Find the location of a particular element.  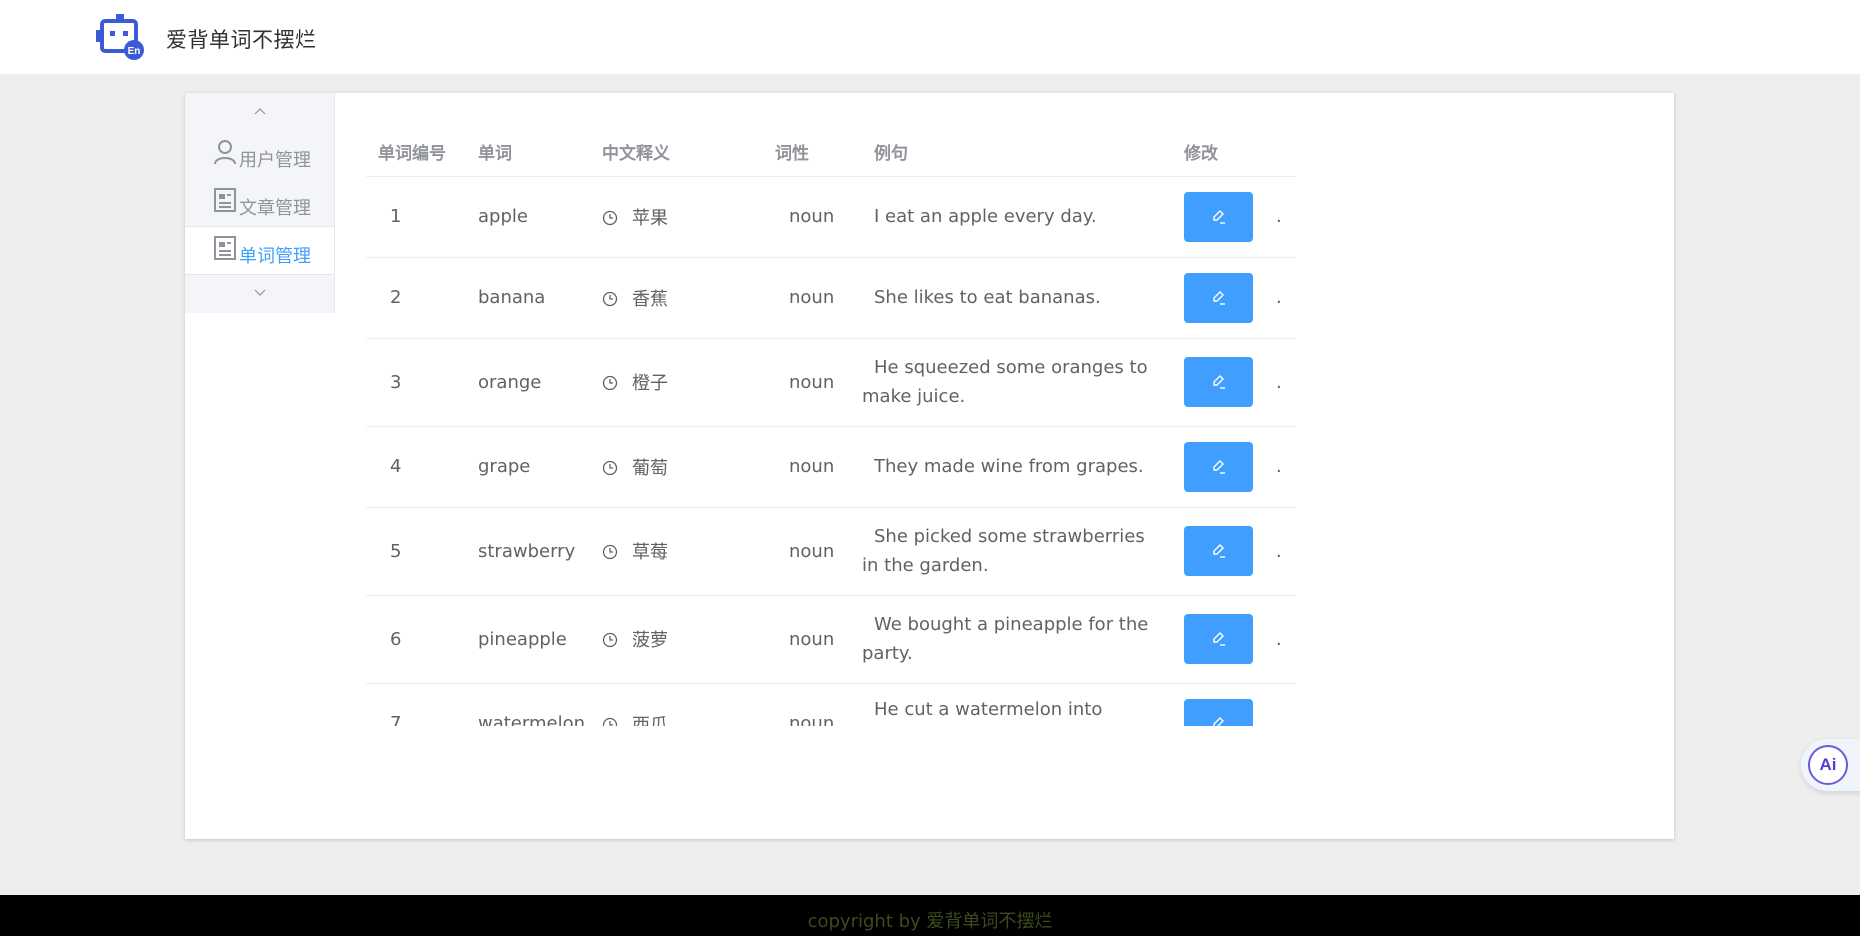

example-sentence: They made wine from grapes. is located at coordinates (1009, 466).